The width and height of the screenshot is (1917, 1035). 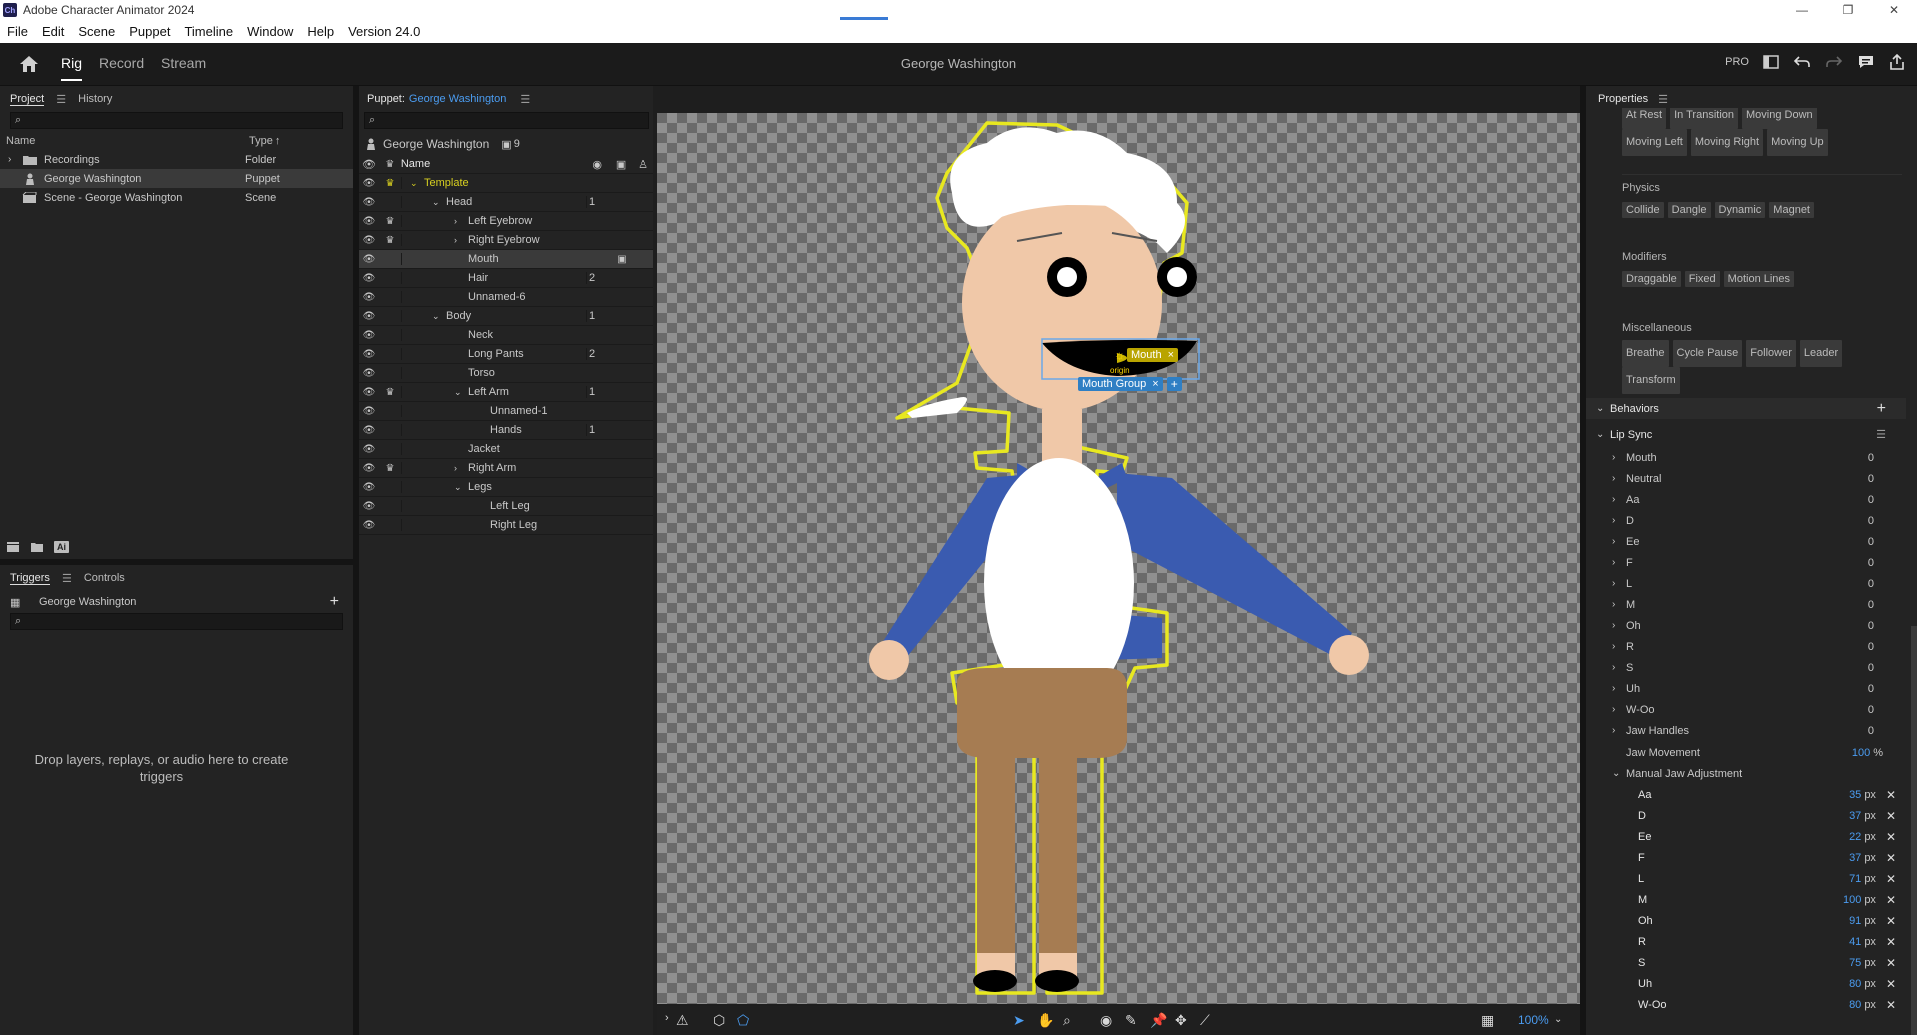 I want to click on manual-jaw-value: 41, so click(x=1855, y=942).